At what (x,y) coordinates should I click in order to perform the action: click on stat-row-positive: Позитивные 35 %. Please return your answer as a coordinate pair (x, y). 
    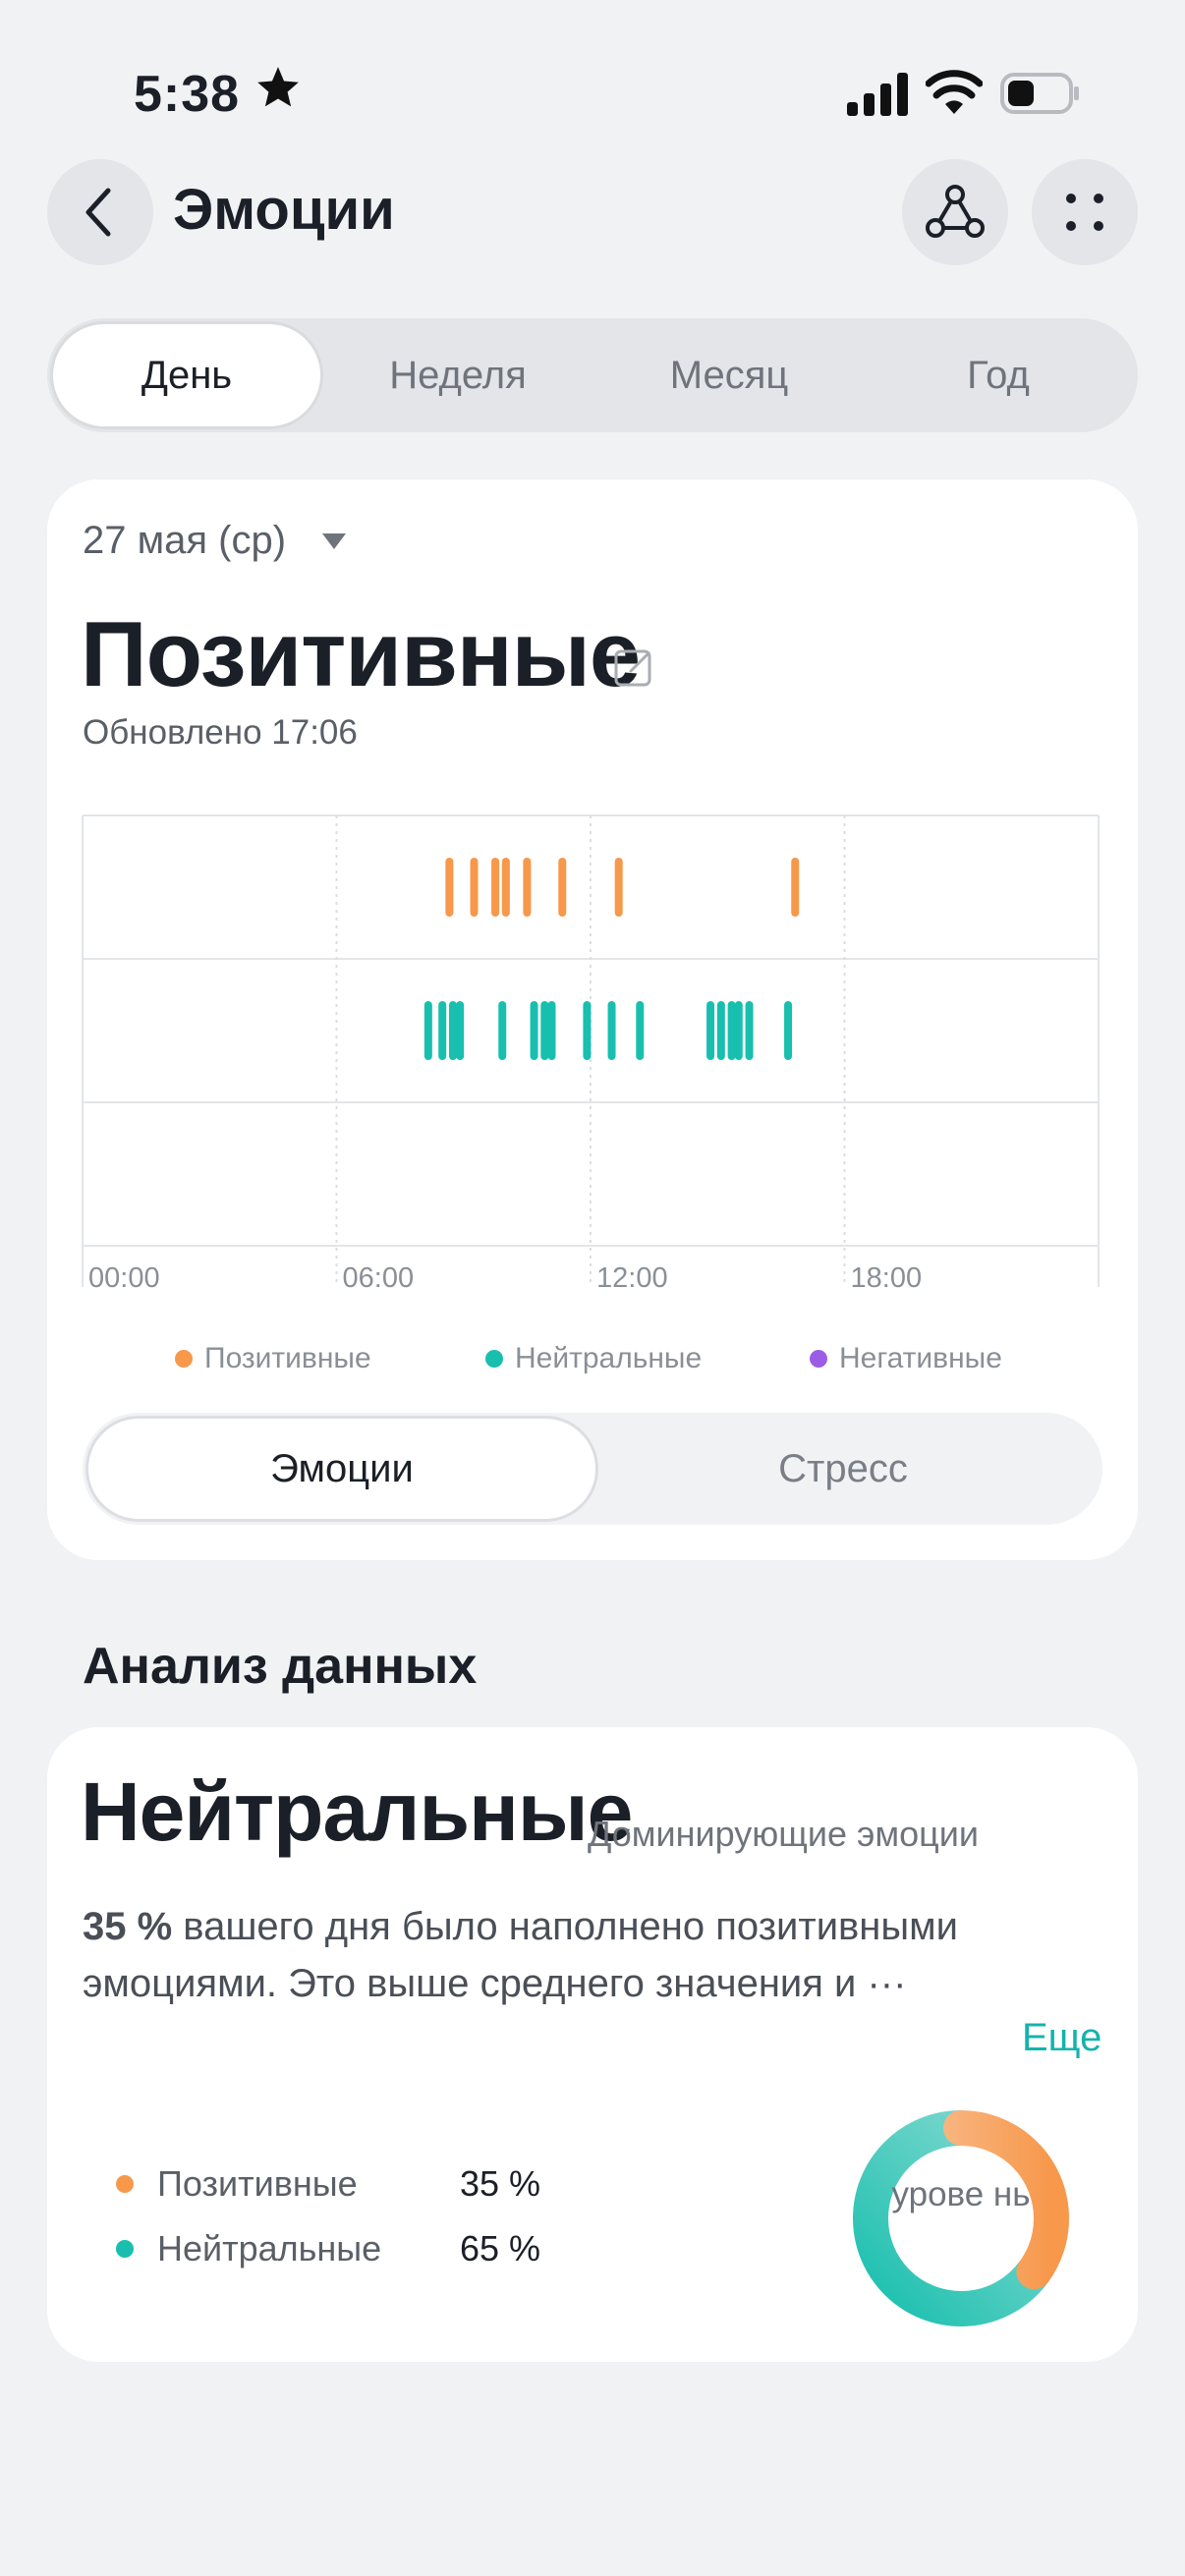
    Looking at the image, I should click on (328, 2184).